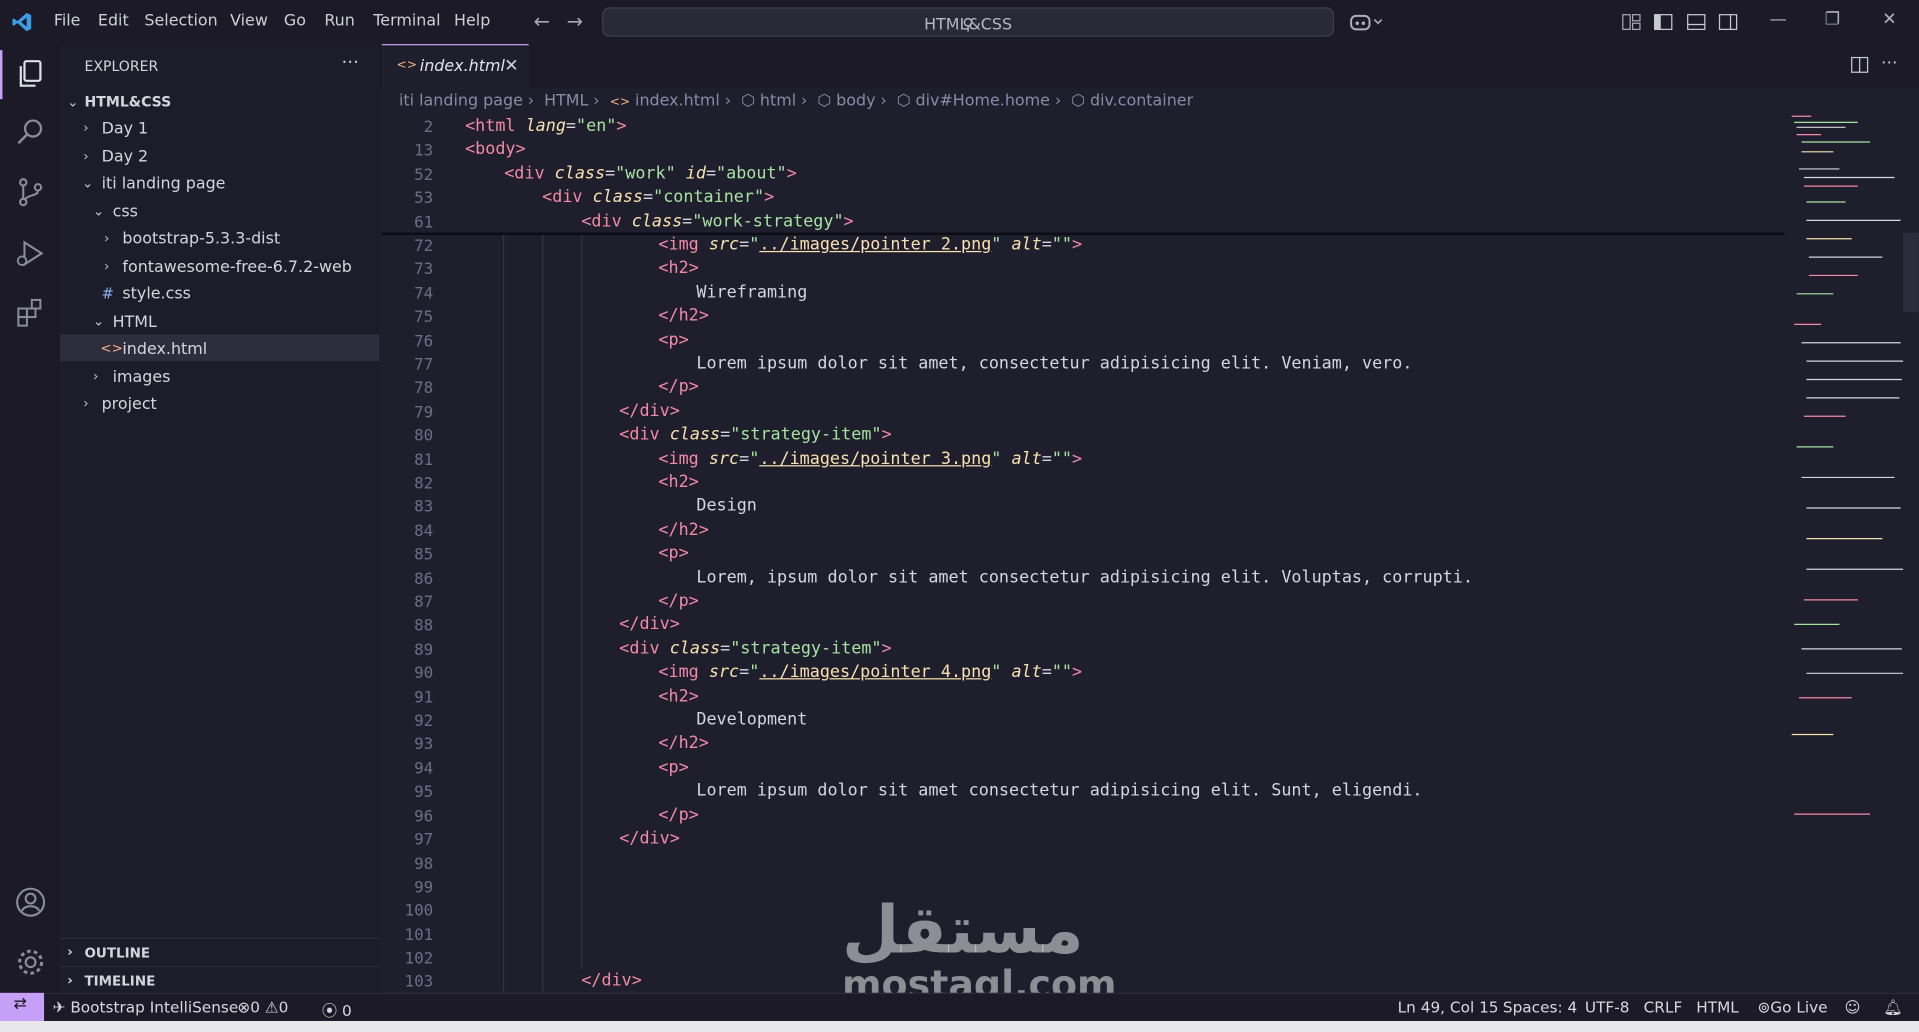 Image resolution: width=1919 pixels, height=1032 pixels. Describe the element at coordinates (424, 199) in the screenshot. I see `line-number: 53` at that location.